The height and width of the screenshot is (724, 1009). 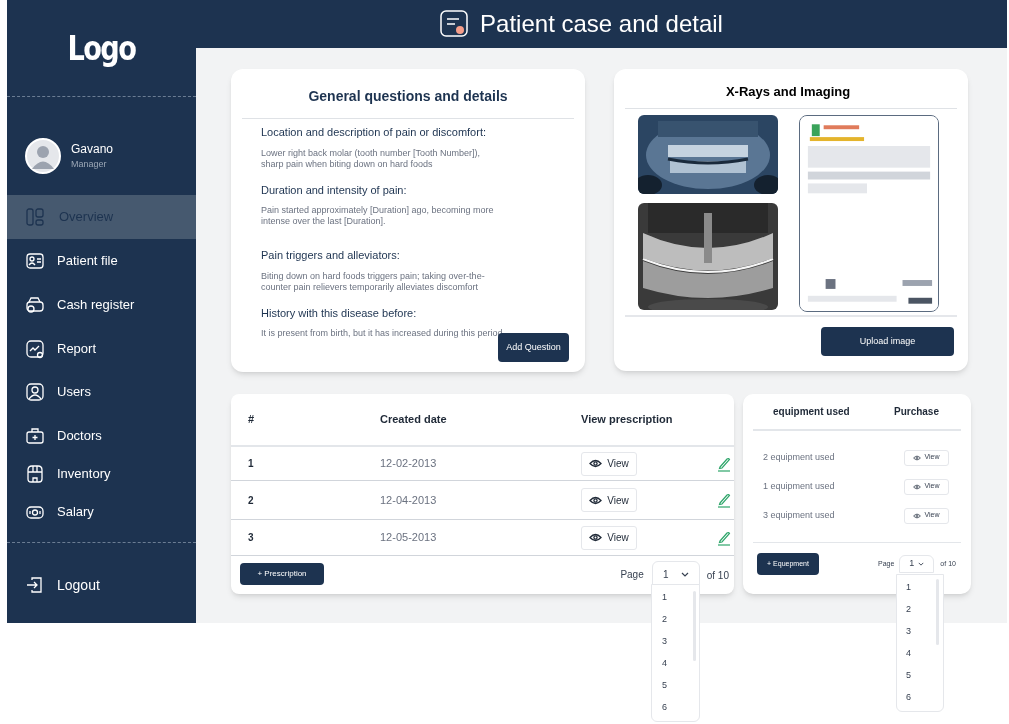 What do you see at coordinates (409, 464) in the screenshot?
I see `table-cell-text: 12-02-2013` at bounding box center [409, 464].